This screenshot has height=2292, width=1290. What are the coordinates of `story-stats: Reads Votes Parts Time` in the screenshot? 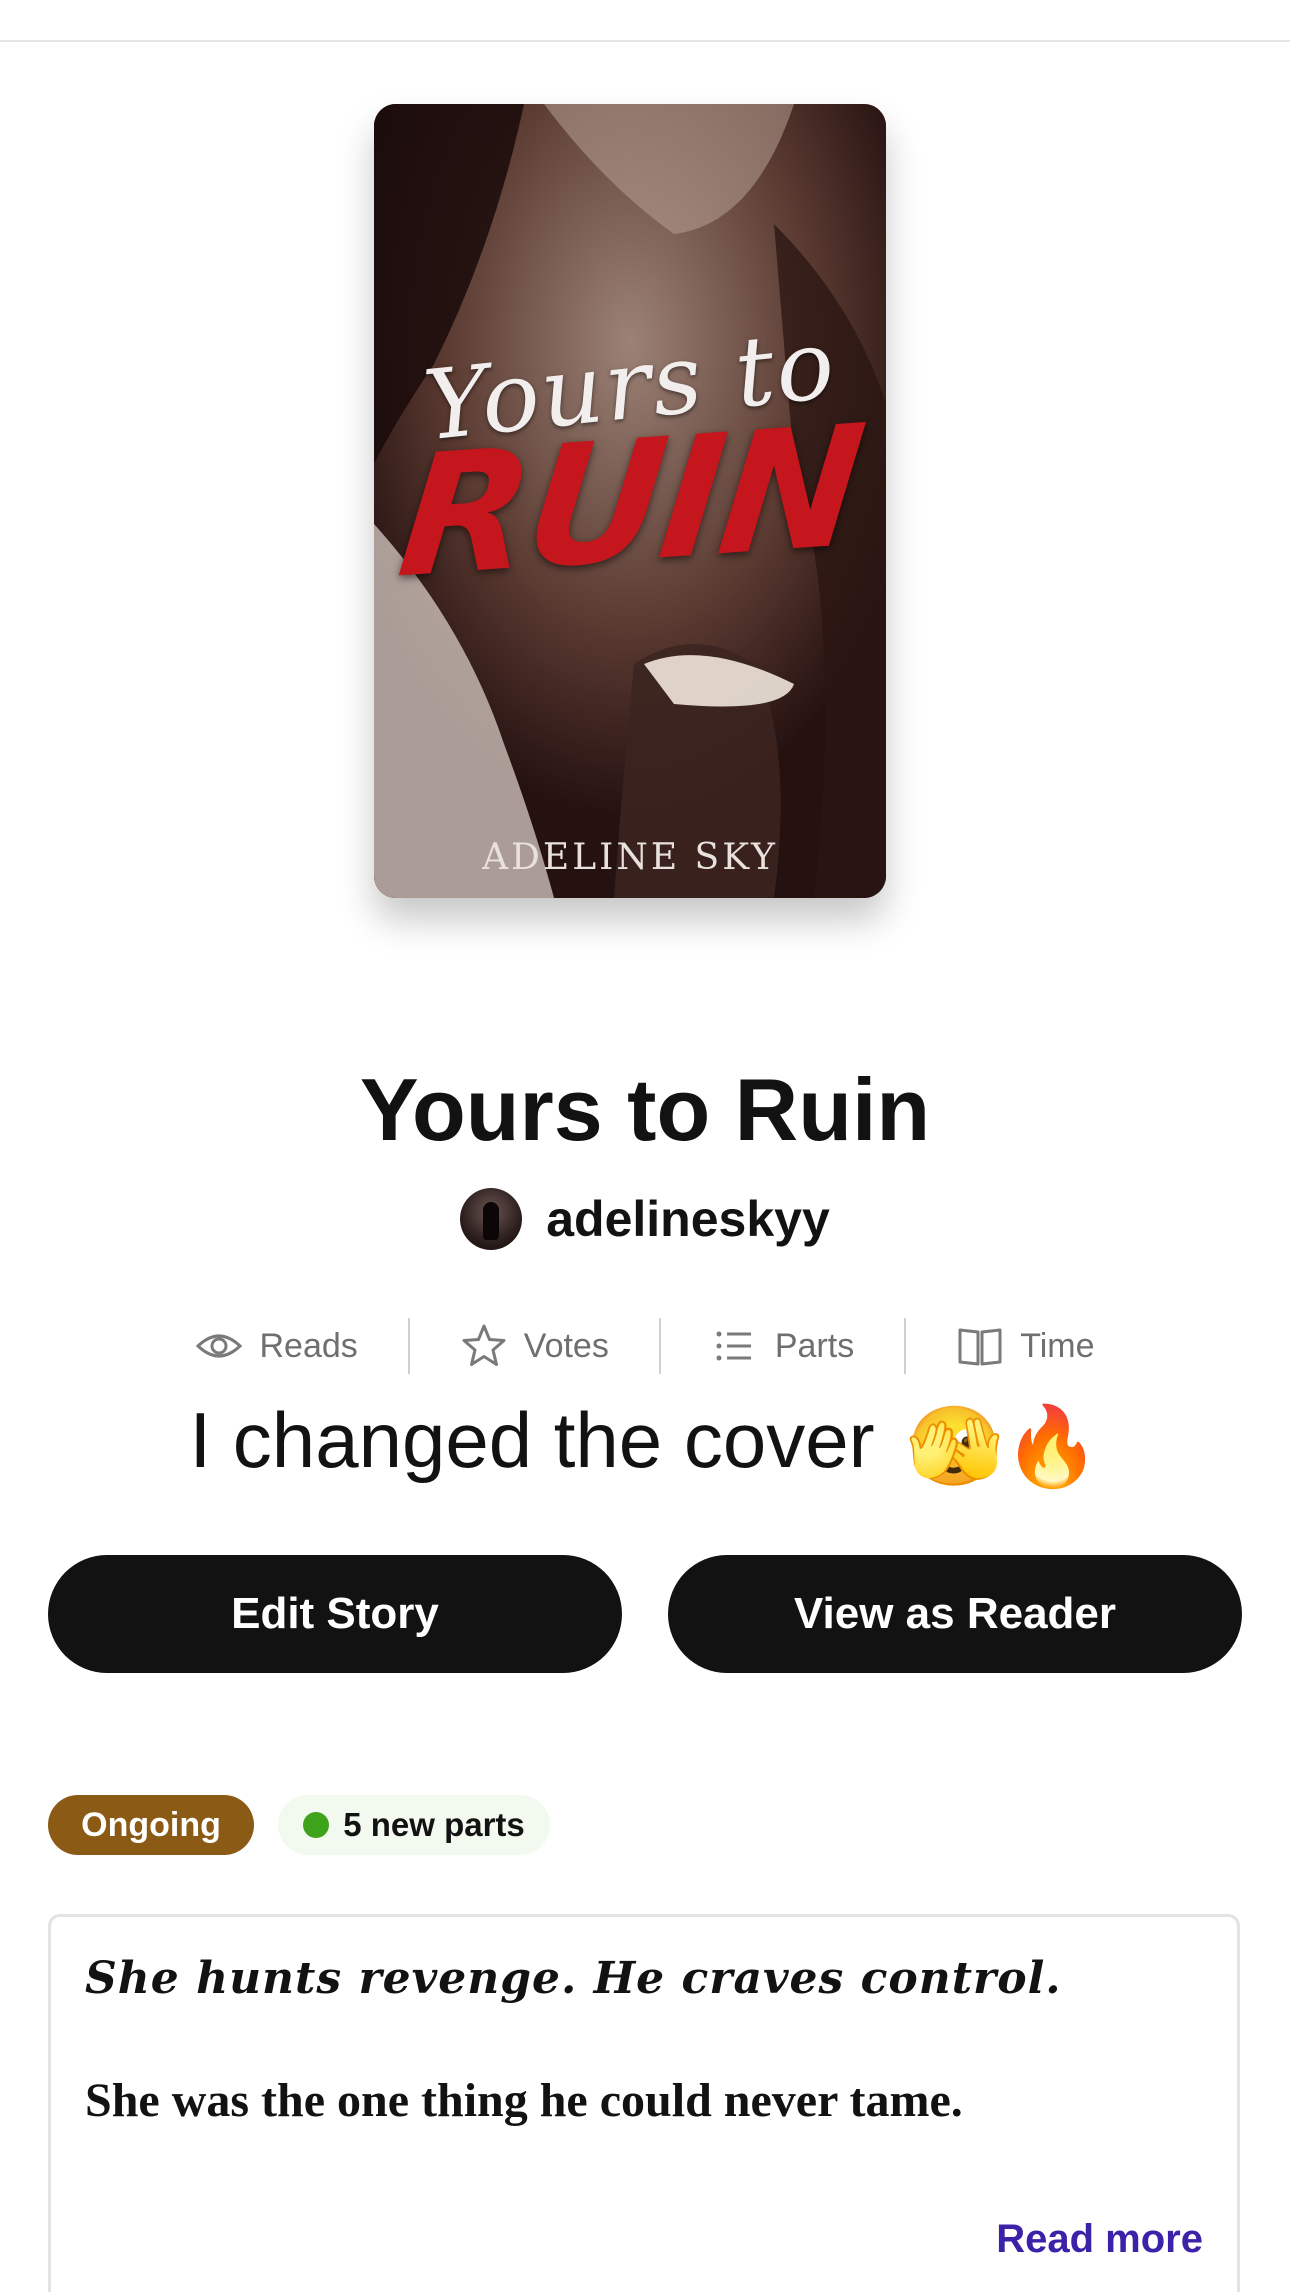 It's located at (645, 1346).